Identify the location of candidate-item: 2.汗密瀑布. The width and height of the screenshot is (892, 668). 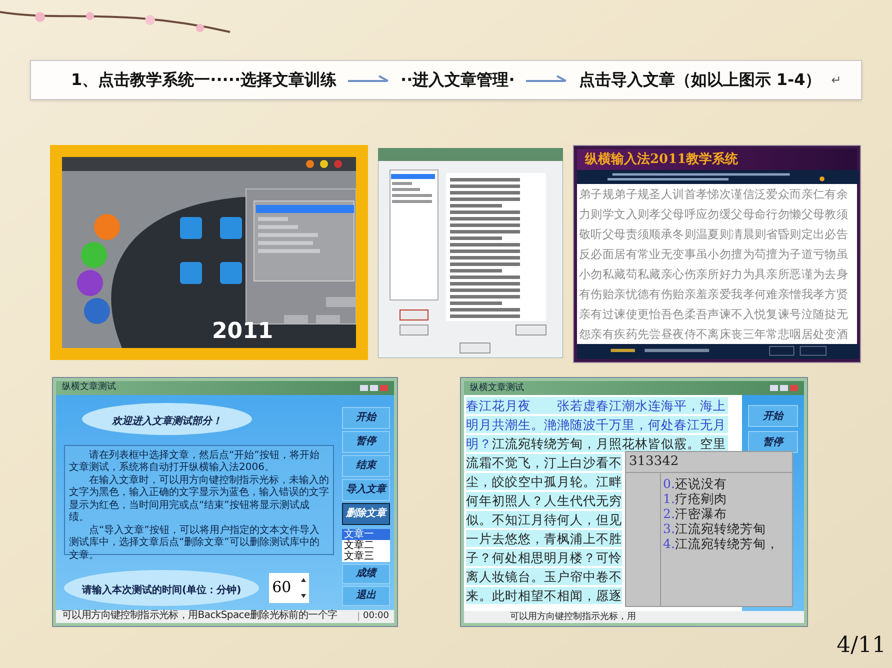
(727, 513).